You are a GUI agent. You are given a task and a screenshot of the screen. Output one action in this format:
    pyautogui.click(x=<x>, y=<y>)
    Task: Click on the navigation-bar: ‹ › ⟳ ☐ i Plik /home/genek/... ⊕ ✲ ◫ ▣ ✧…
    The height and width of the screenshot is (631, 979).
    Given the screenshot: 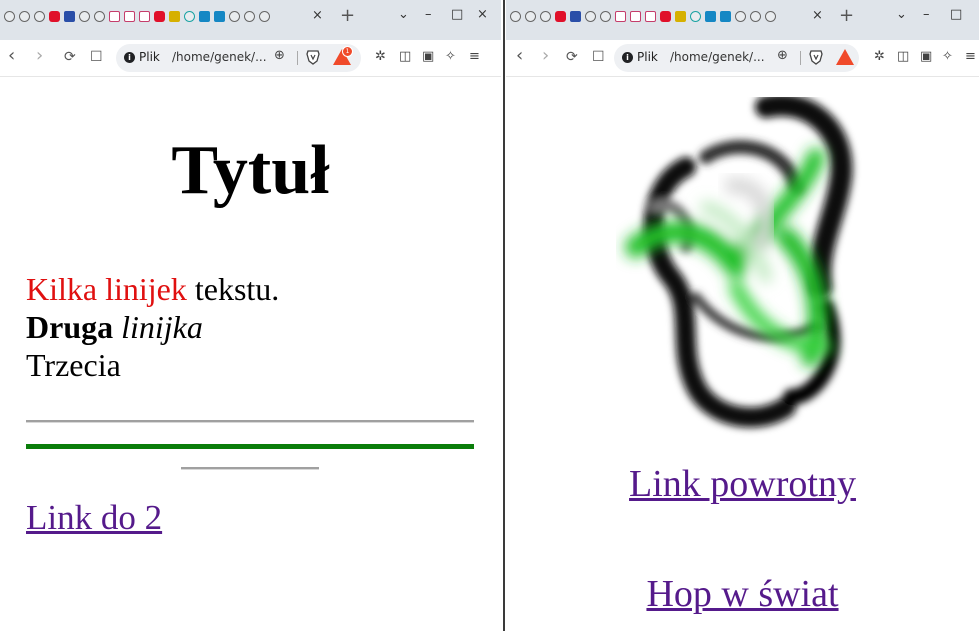 What is the action you would take?
    pyautogui.click(x=742, y=58)
    